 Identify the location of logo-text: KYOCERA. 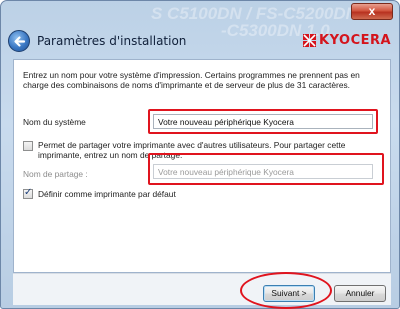
(355, 40).